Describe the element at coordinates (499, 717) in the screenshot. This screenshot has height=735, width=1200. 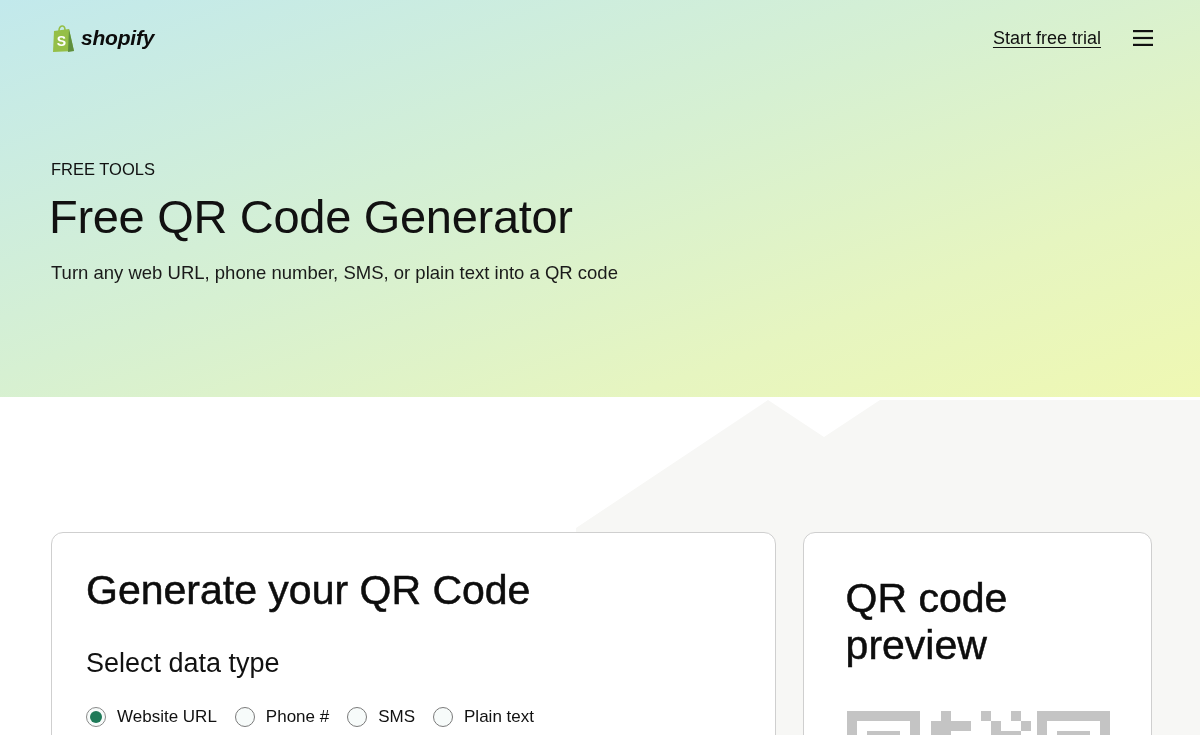
I see `radio-label: Plain text` at that location.